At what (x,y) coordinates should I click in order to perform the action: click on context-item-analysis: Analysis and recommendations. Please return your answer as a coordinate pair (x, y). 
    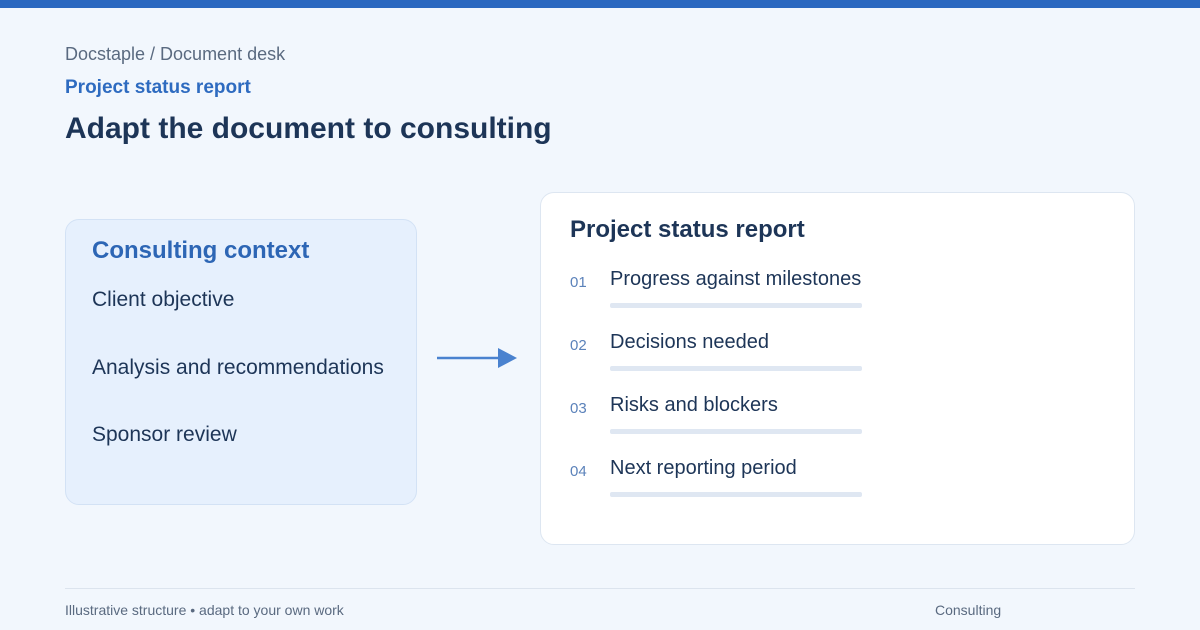
    Looking at the image, I should click on (238, 367).